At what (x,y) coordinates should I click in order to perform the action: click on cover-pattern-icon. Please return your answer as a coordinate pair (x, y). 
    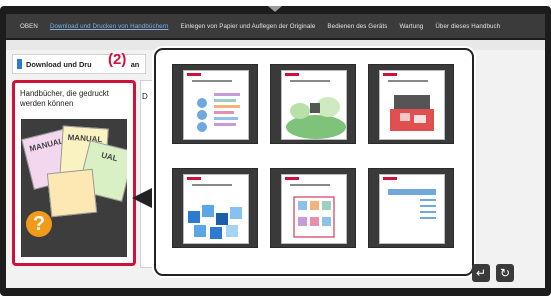
    Looking at the image, I should click on (215, 222).